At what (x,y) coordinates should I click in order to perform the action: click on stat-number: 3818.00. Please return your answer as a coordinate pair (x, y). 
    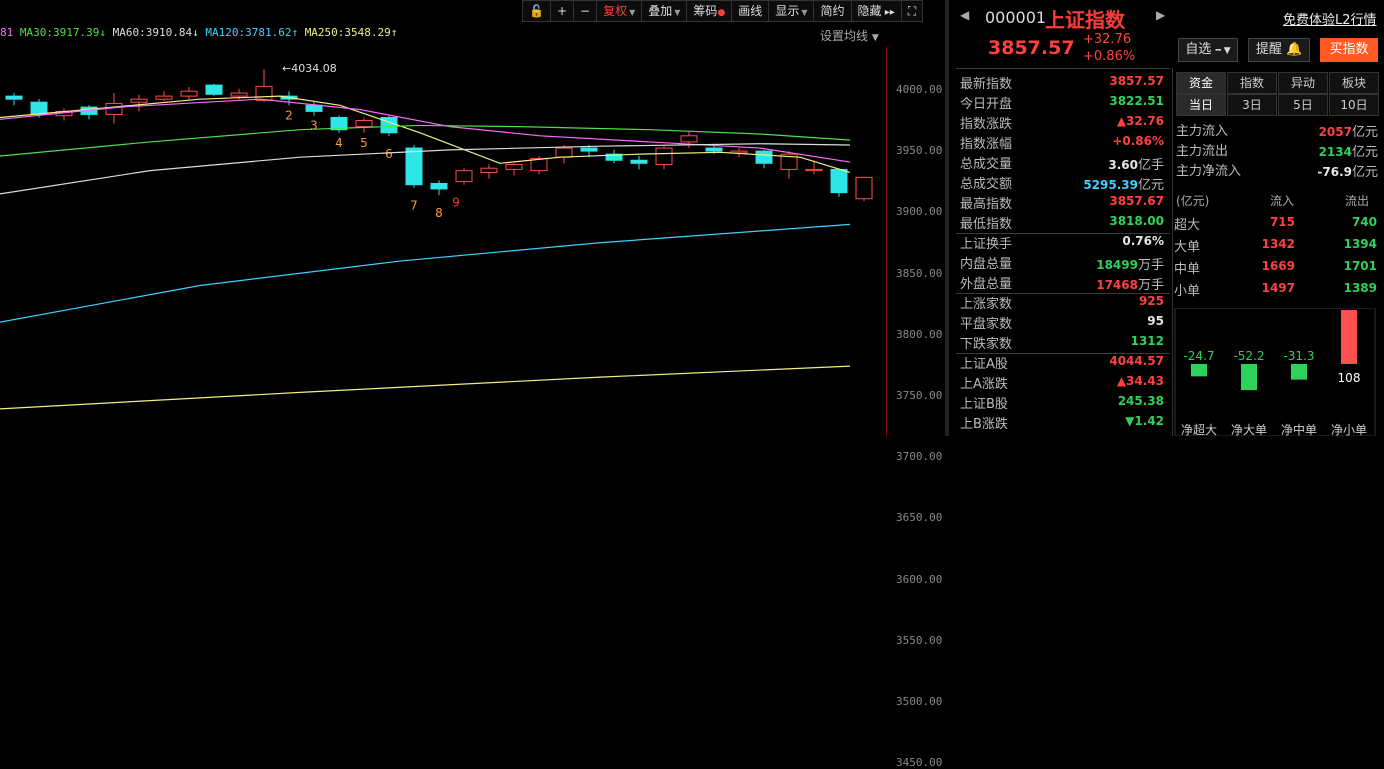
    Looking at the image, I should click on (1136, 221).